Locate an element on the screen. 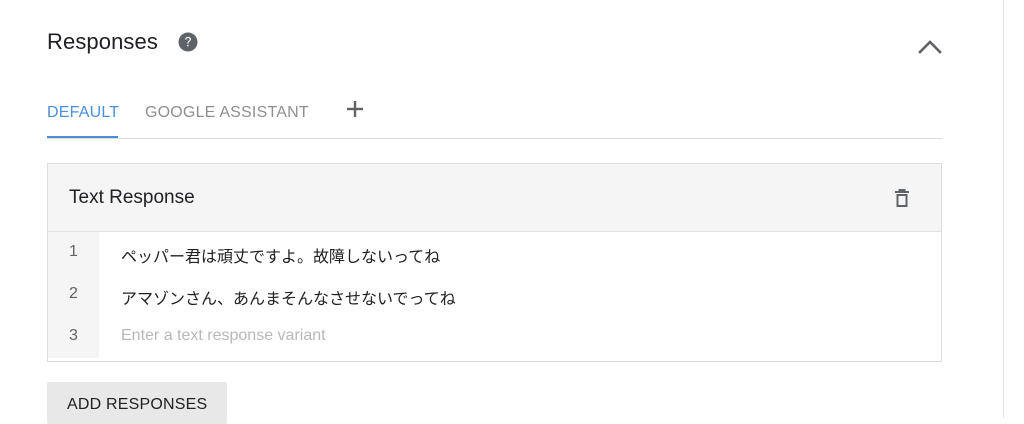 This screenshot has height=424, width=1024. plus-icon is located at coordinates (355, 112).